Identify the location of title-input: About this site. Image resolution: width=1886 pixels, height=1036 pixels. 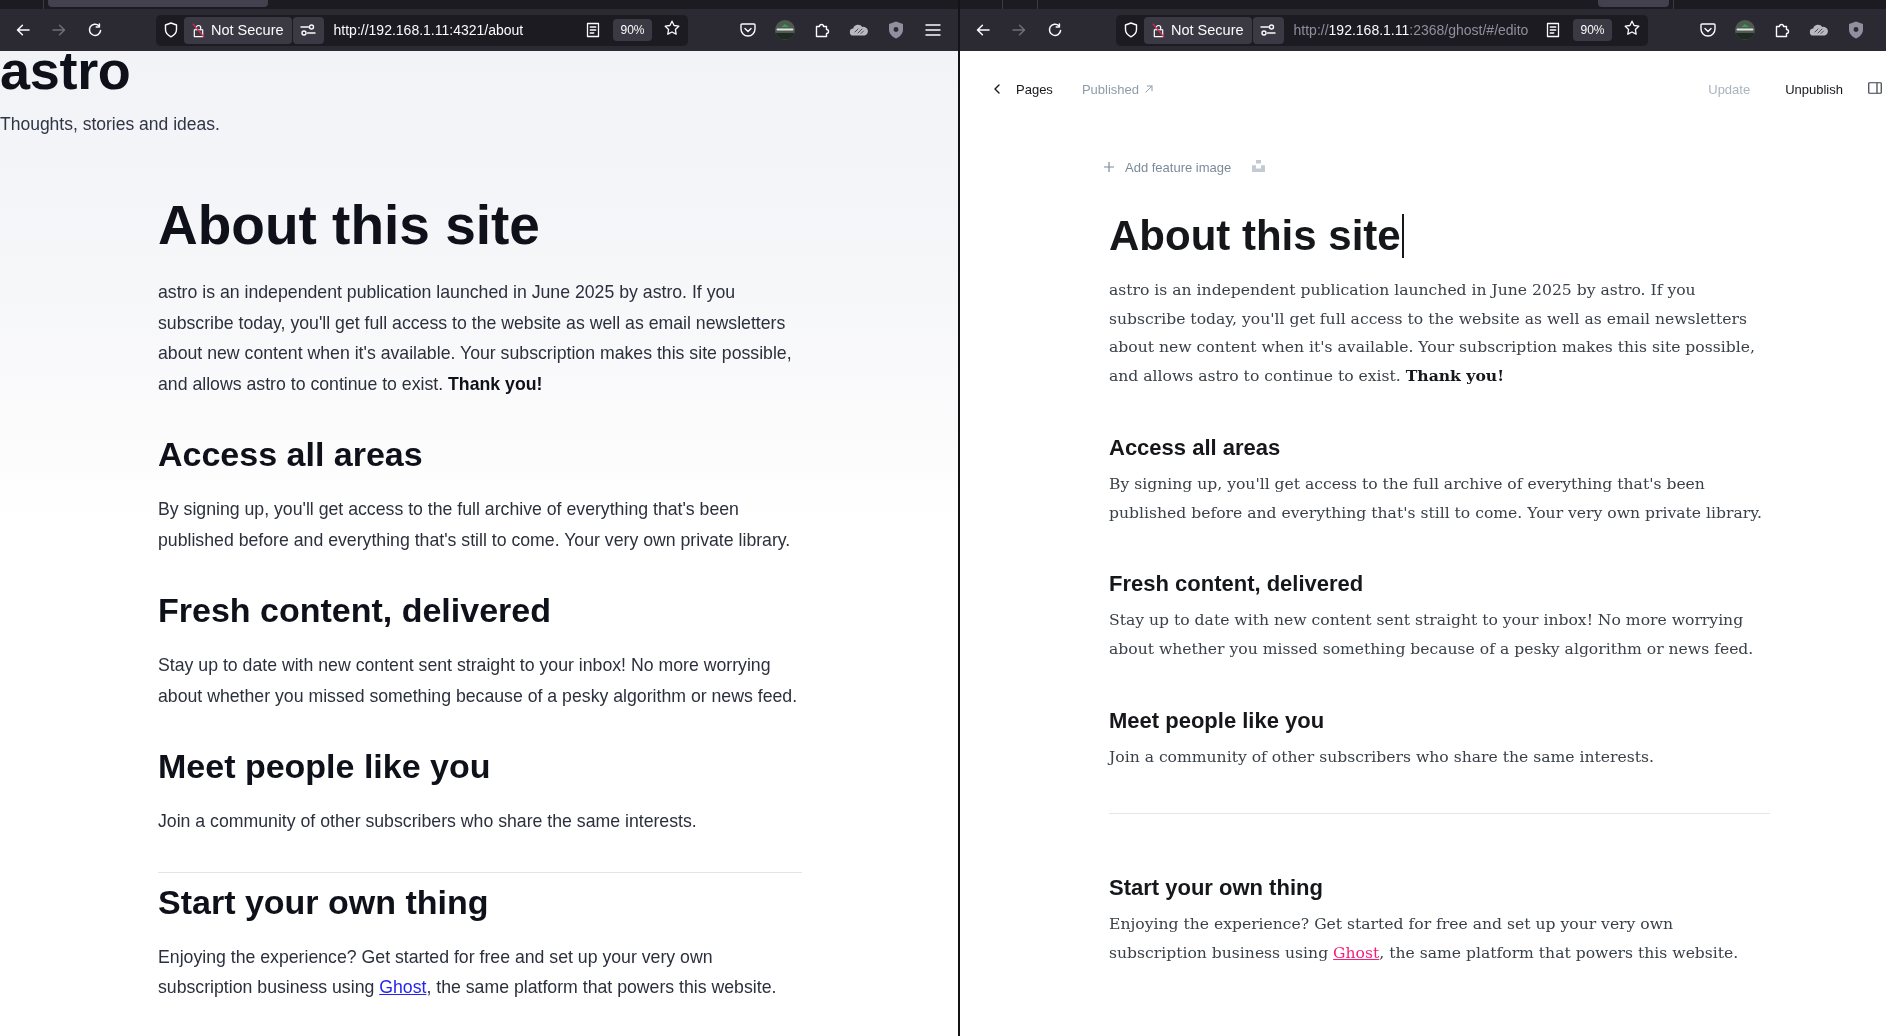
(1256, 236).